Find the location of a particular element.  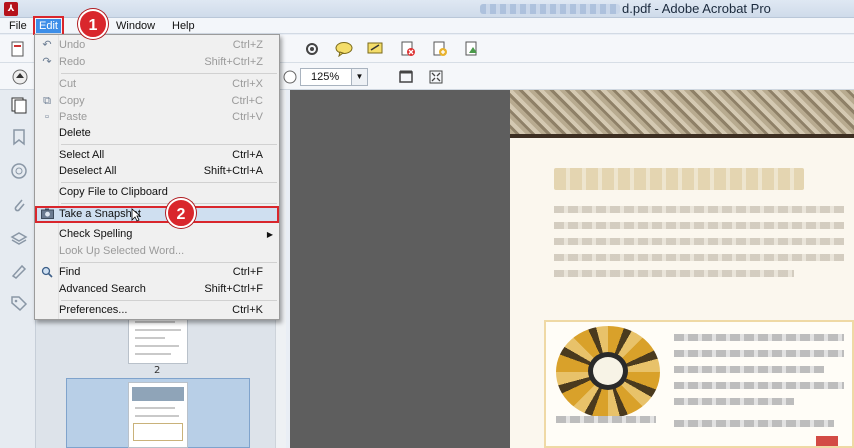

zoom-out-icon is located at coordinates (290, 77).